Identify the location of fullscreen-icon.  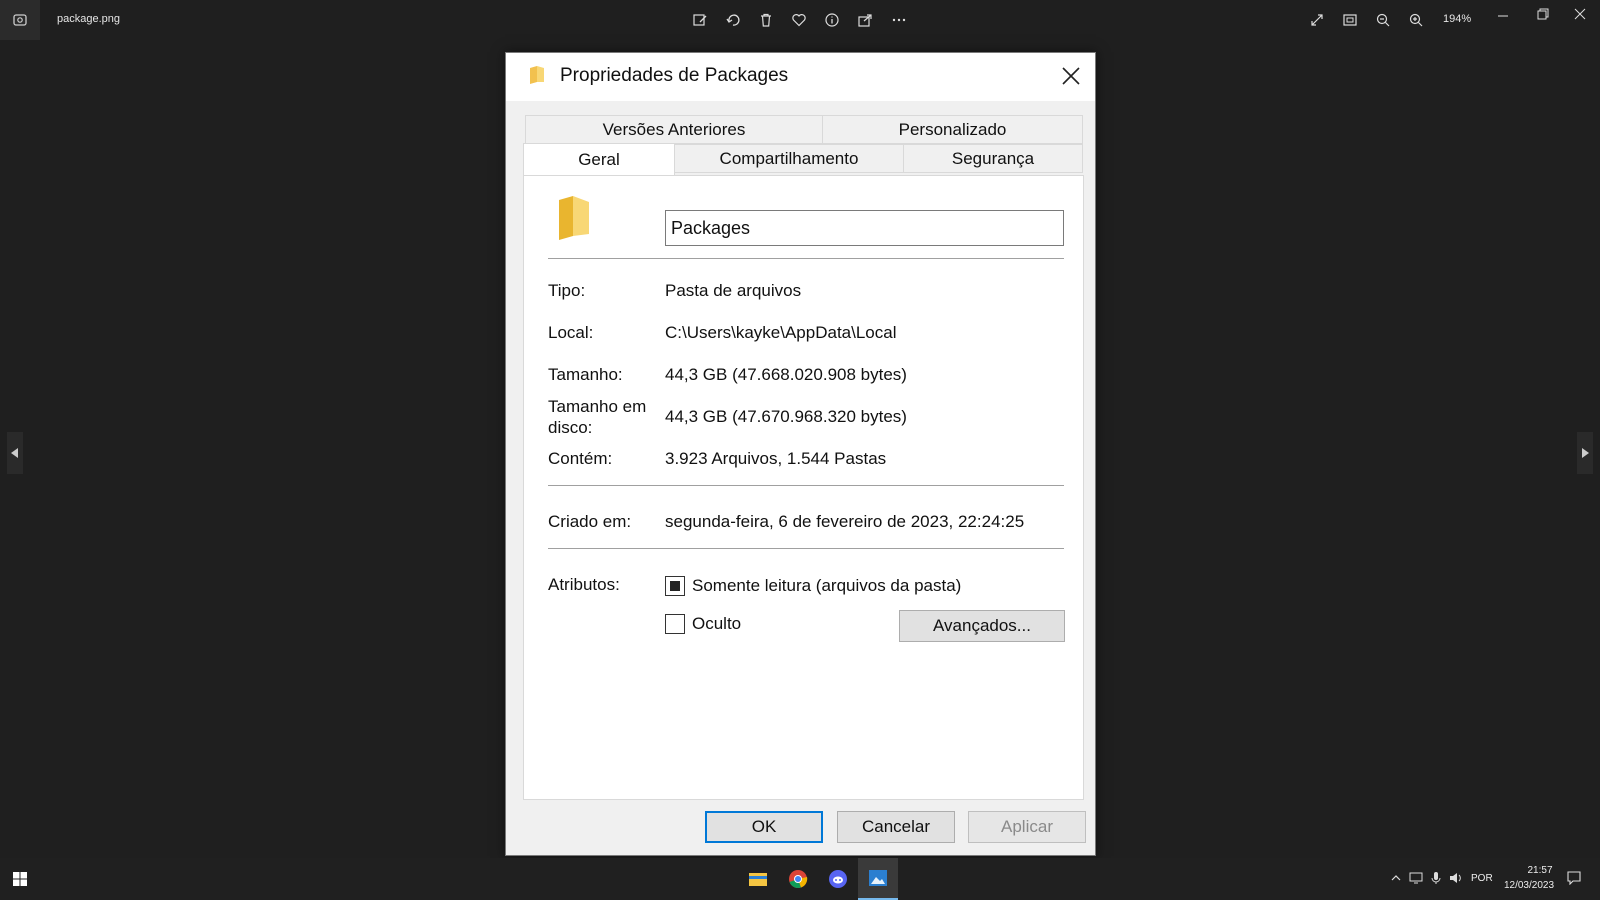
(1317, 20).